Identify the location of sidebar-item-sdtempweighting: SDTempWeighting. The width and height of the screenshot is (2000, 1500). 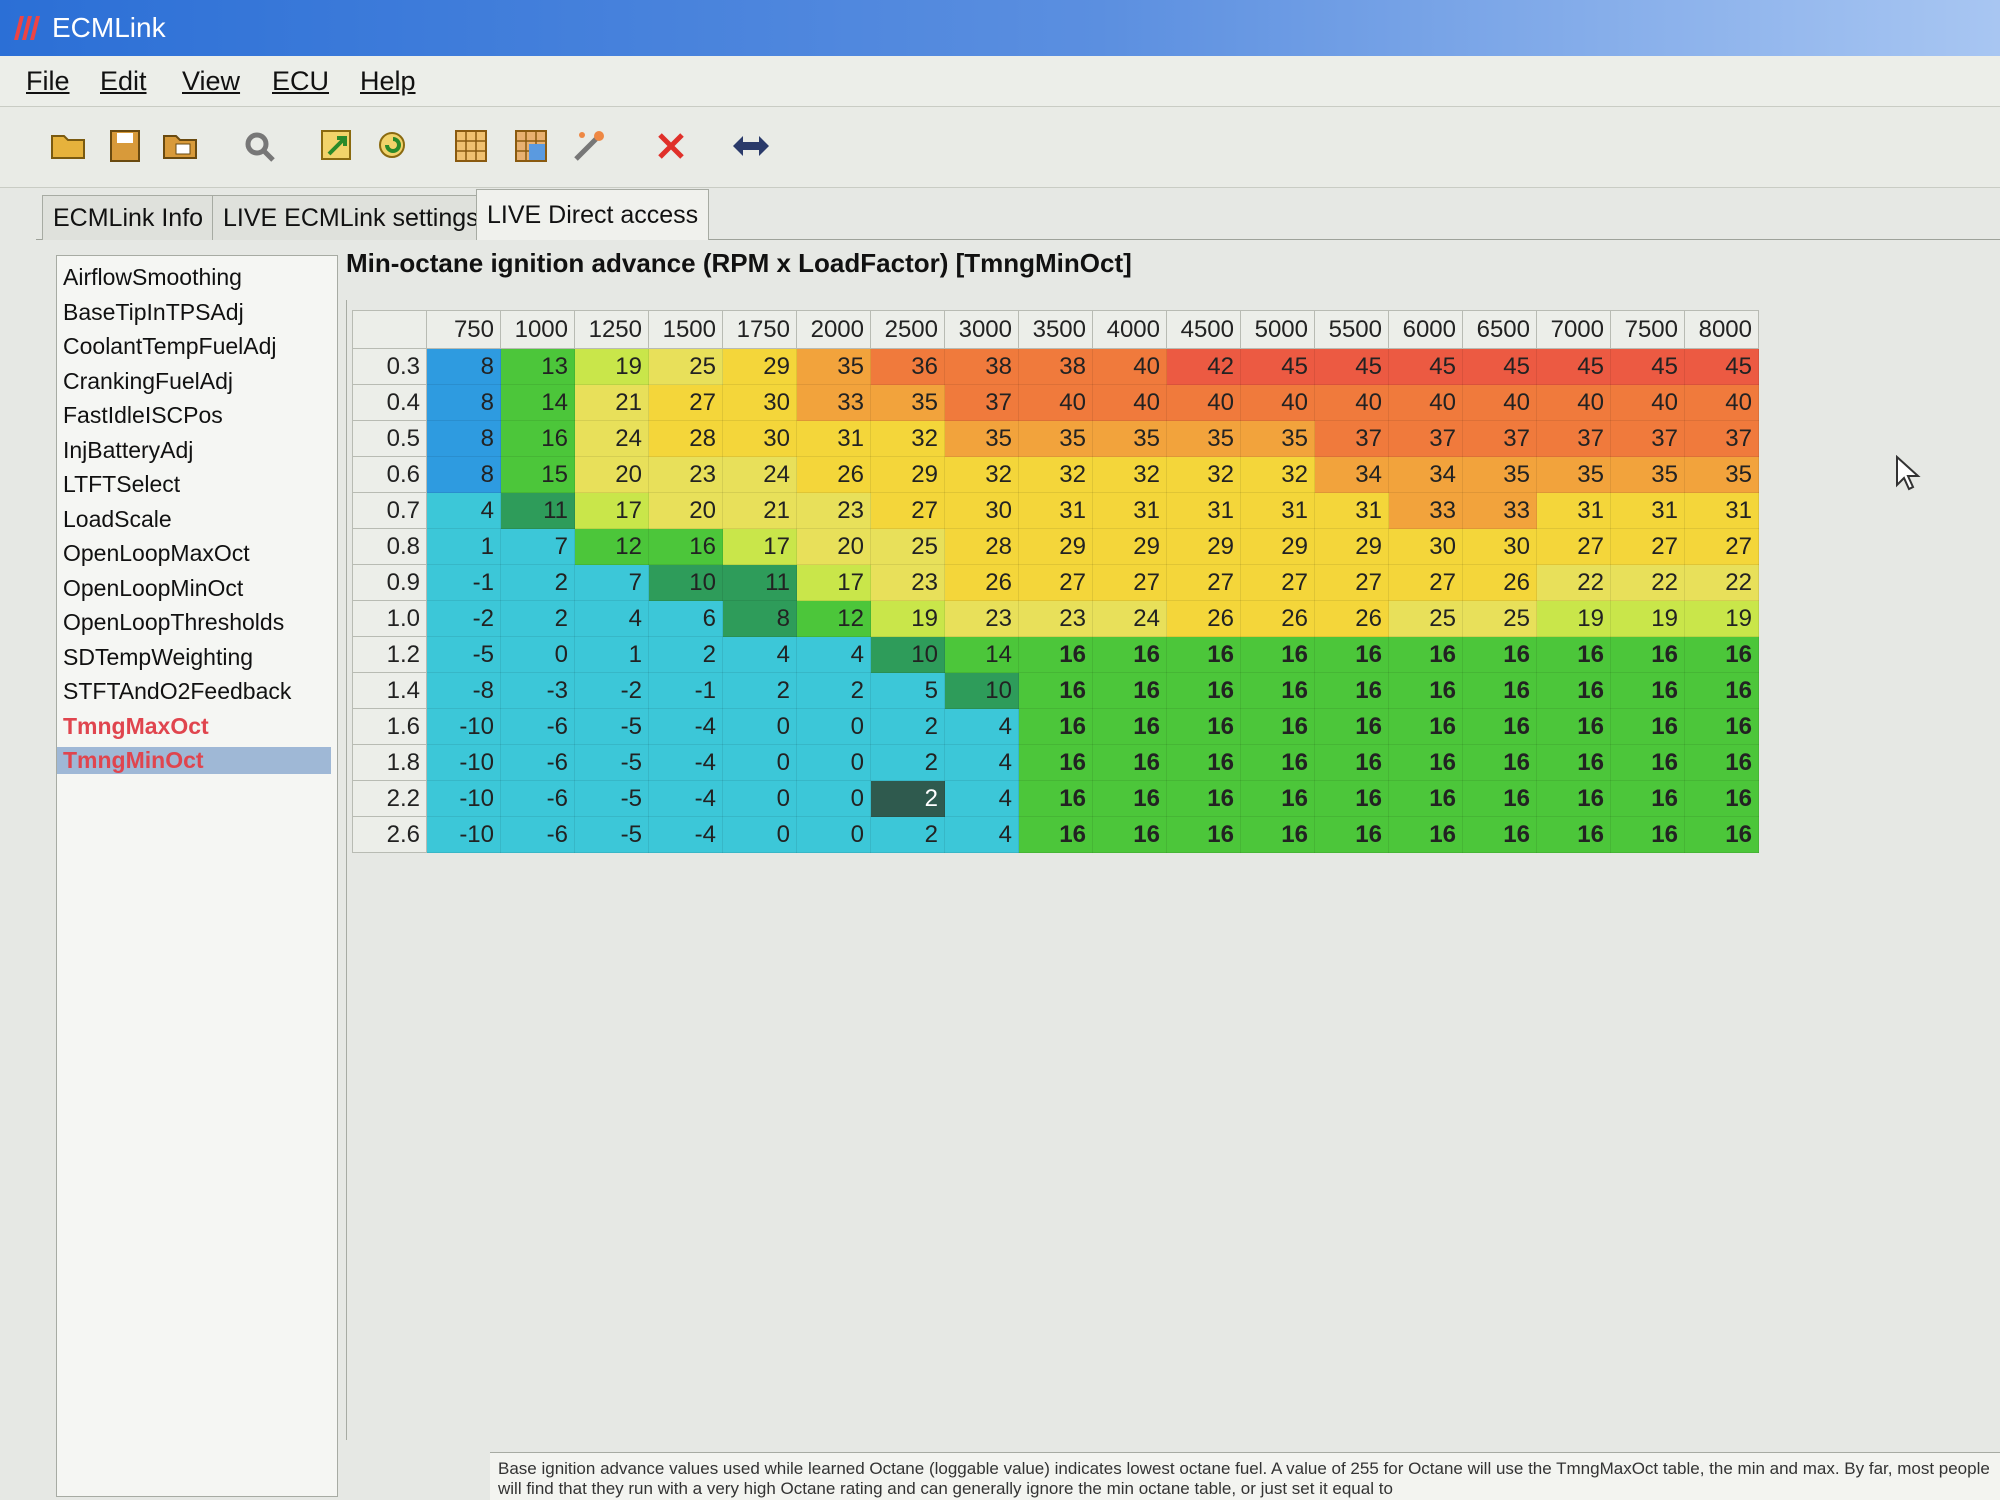
(158, 657).